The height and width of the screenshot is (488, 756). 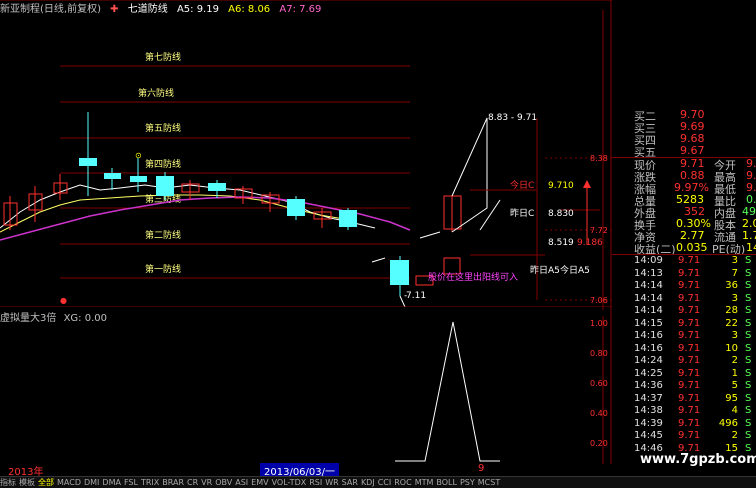 What do you see at coordinates (693, 273) in the screenshot?
I see `tick-row: 14:13 9.71 7 S` at bounding box center [693, 273].